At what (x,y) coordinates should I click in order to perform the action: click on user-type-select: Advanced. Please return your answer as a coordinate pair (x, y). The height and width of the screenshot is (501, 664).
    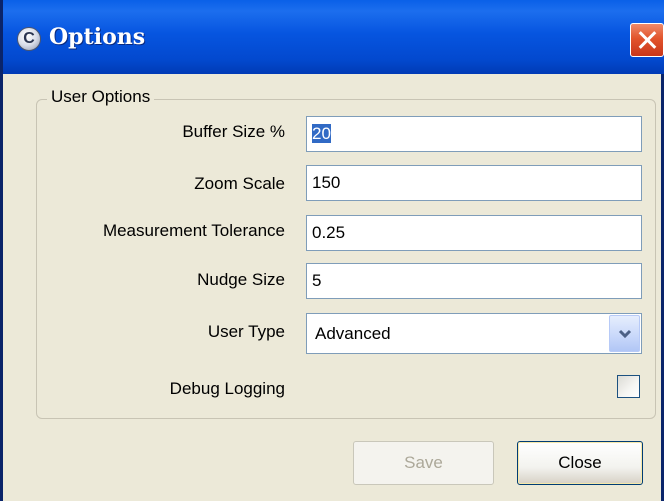
    Looking at the image, I should click on (474, 333).